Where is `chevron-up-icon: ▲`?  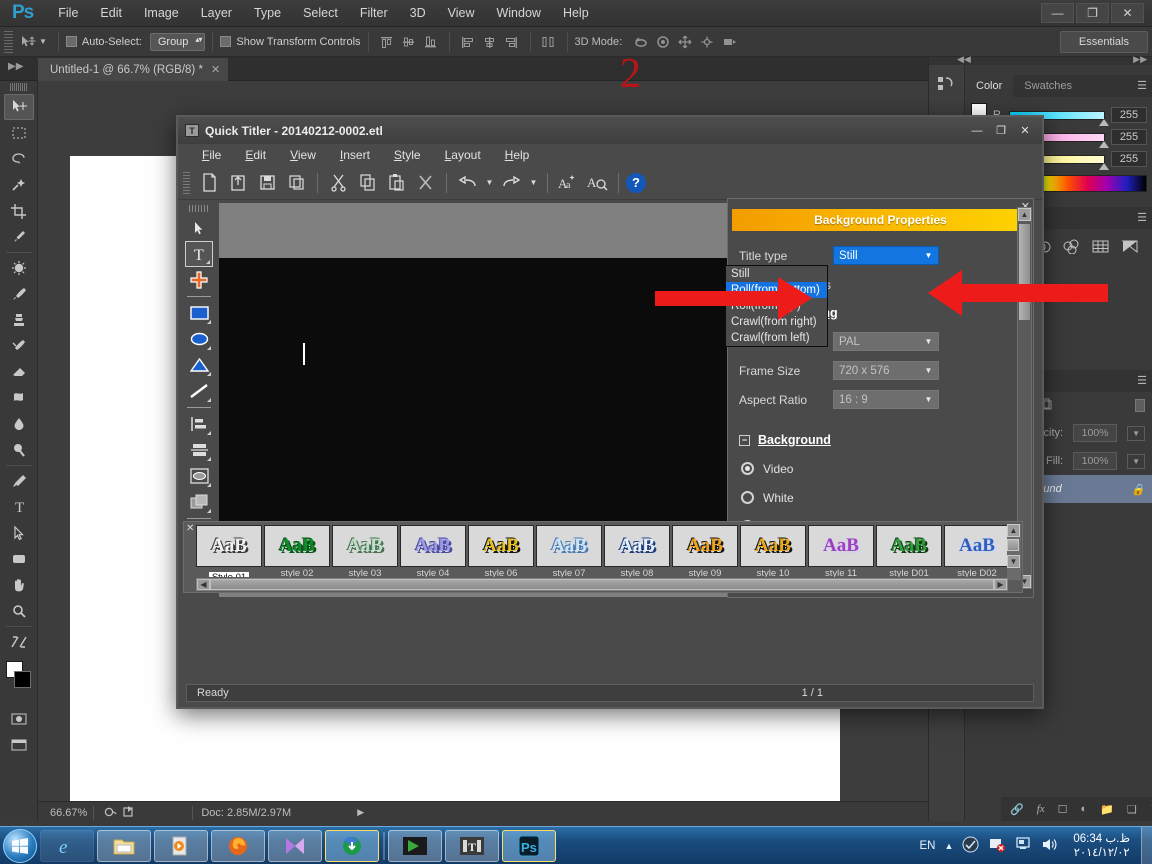 chevron-up-icon: ▲ is located at coordinates (948, 846).